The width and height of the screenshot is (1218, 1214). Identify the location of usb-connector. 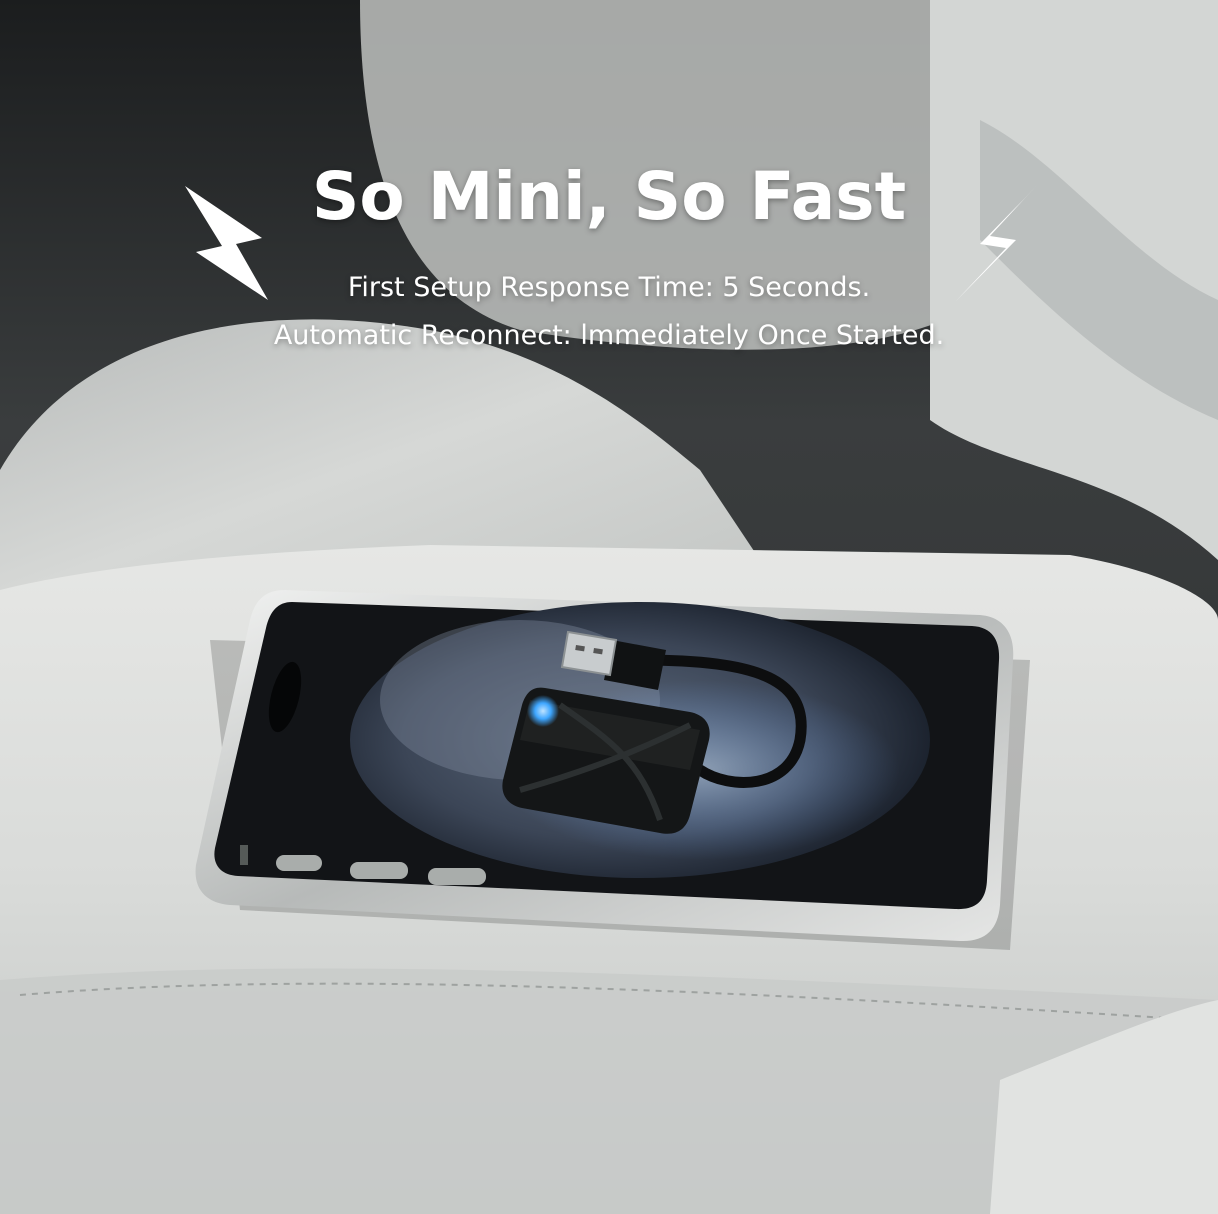
(589, 653).